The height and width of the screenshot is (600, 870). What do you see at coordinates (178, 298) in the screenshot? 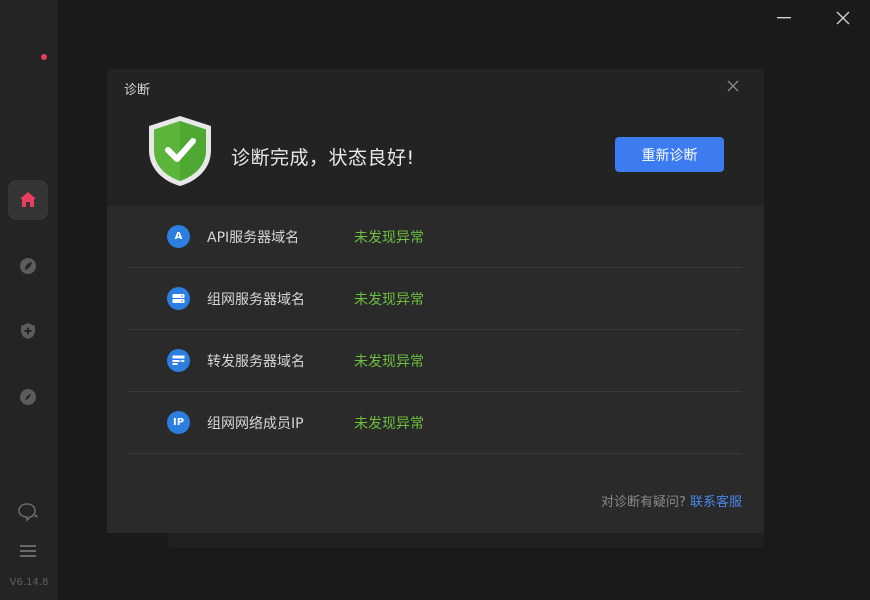
I see `server-icon` at bounding box center [178, 298].